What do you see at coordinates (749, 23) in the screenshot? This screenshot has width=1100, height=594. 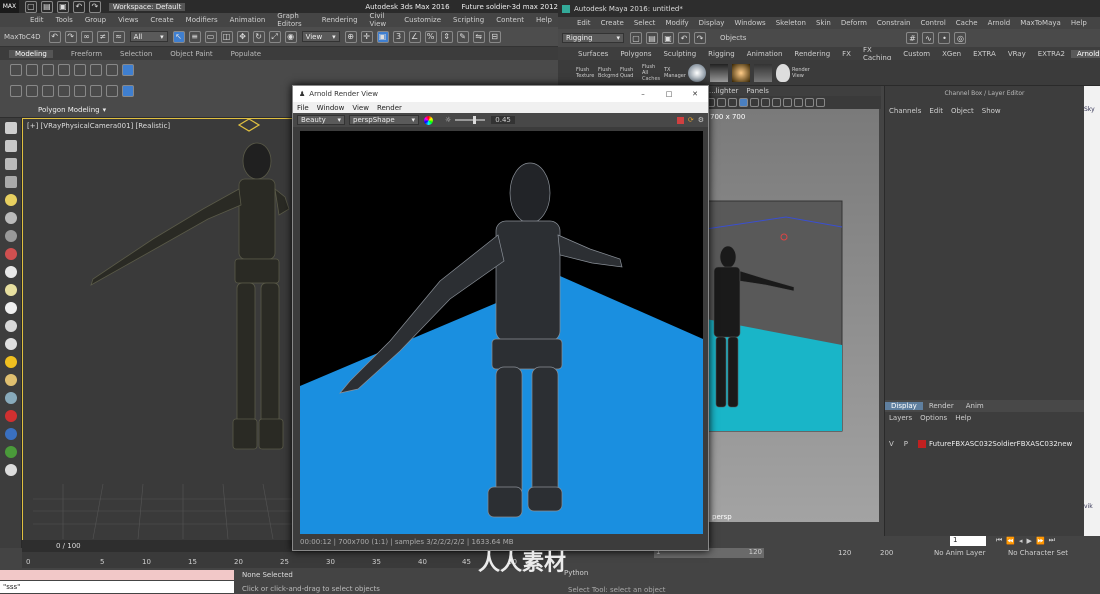 I see `maya-menu-windows: Windows` at bounding box center [749, 23].